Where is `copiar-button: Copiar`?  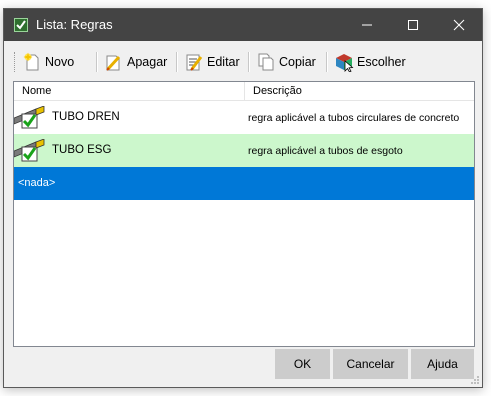
copiar-button: Copiar is located at coordinates (286, 62).